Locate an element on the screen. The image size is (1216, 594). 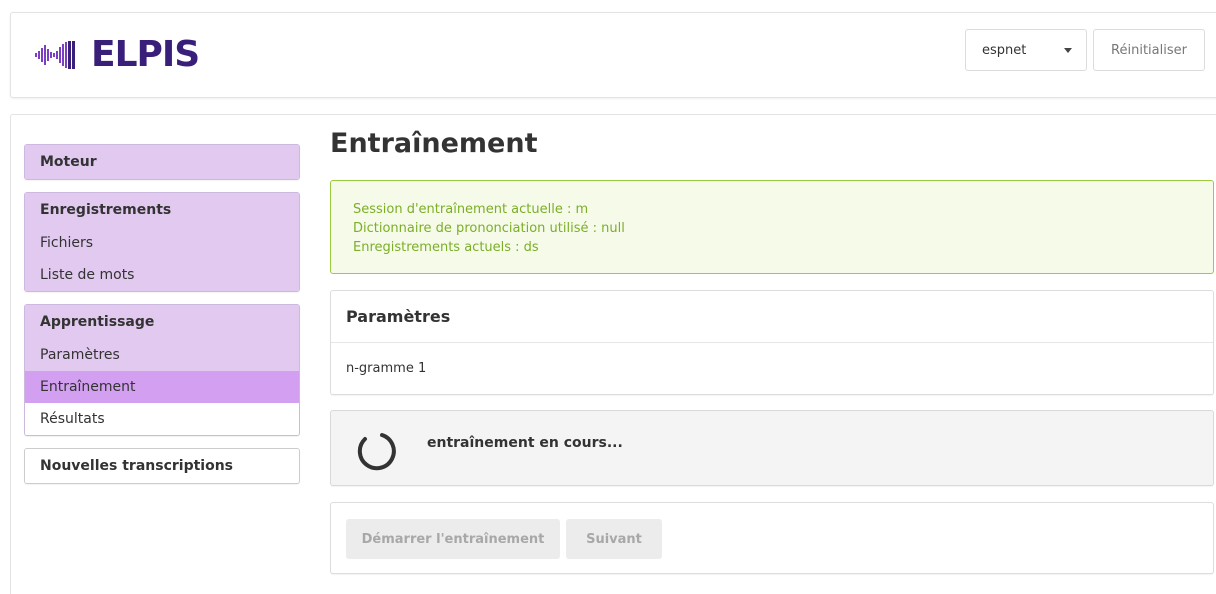
page-title: Entraînement is located at coordinates (434, 143).